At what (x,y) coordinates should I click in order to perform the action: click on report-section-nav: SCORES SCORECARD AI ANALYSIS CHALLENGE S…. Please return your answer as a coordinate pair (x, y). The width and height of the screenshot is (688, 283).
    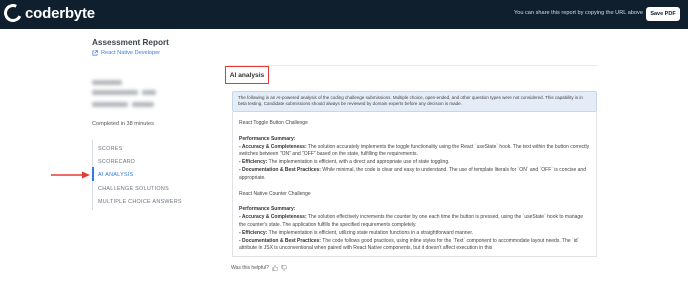
    Looking at the image, I should click on (152, 175).